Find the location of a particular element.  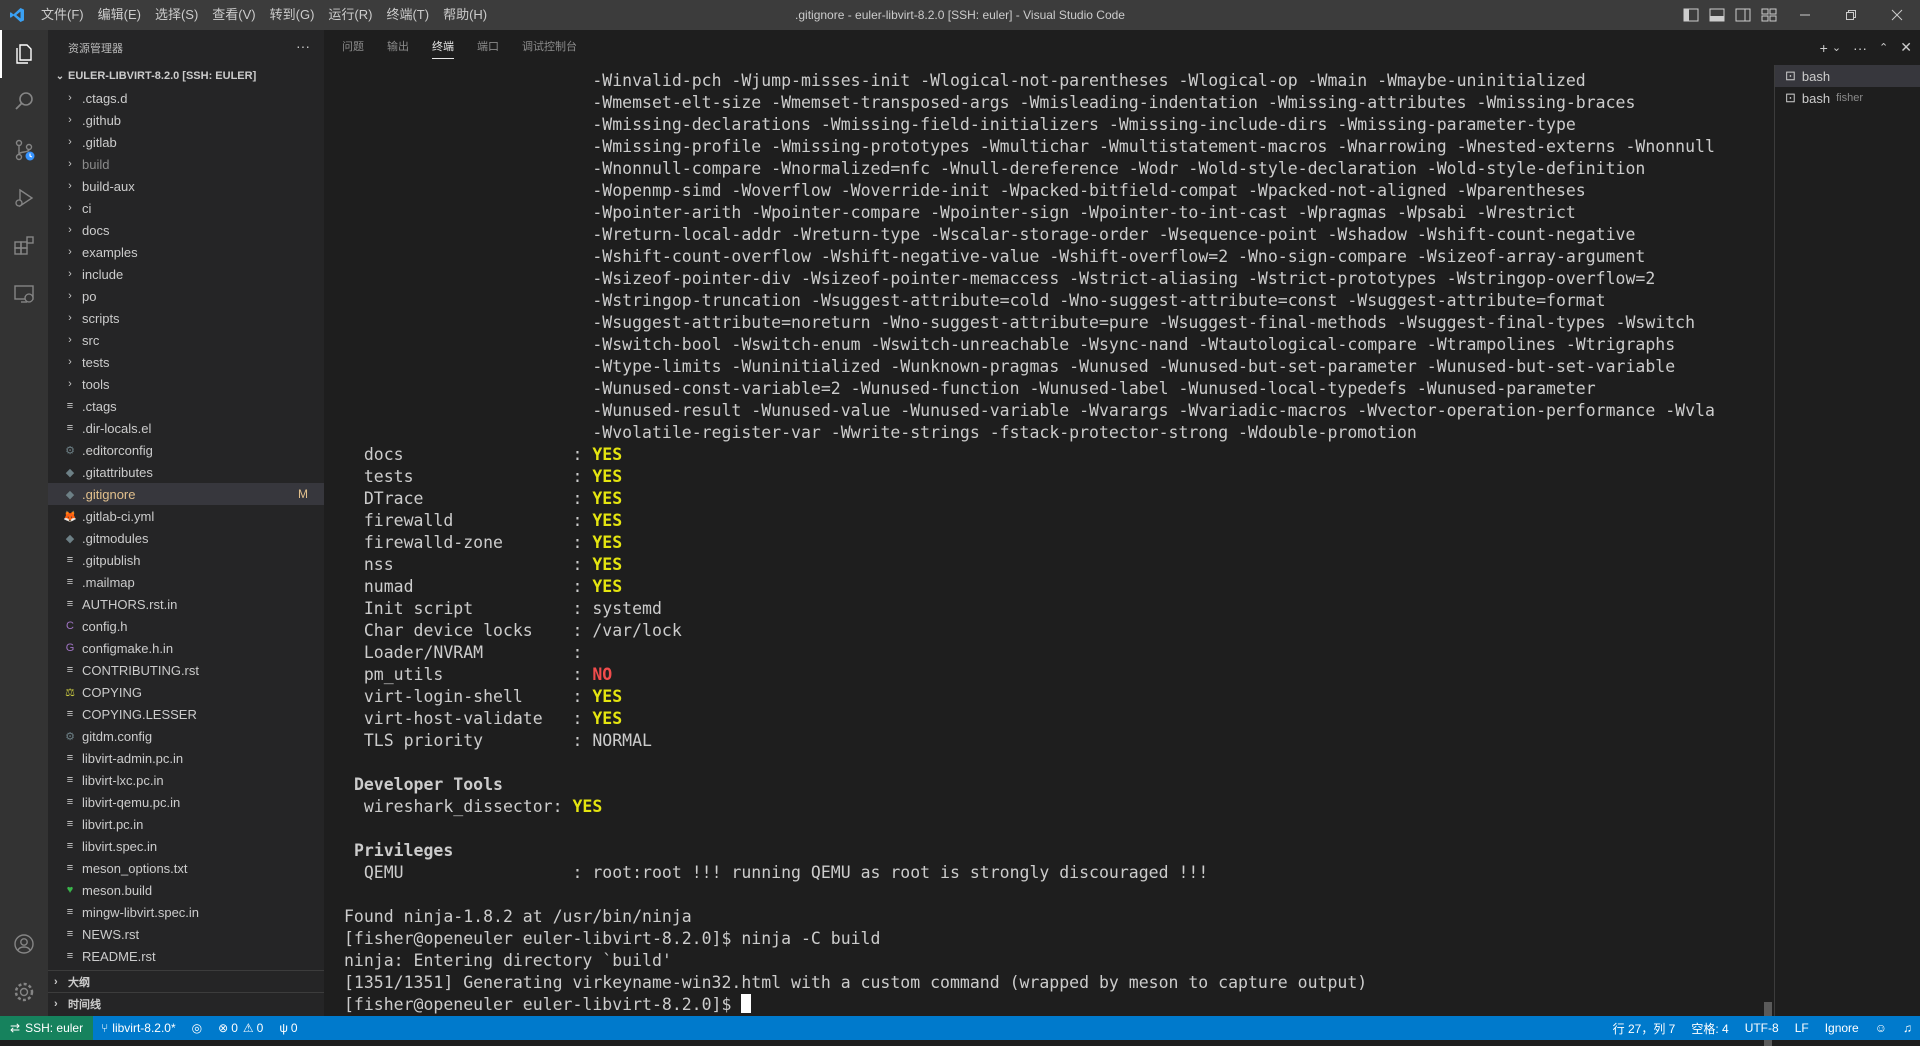

tree-file: ≡ libvirt.pc.in is located at coordinates (186, 824).